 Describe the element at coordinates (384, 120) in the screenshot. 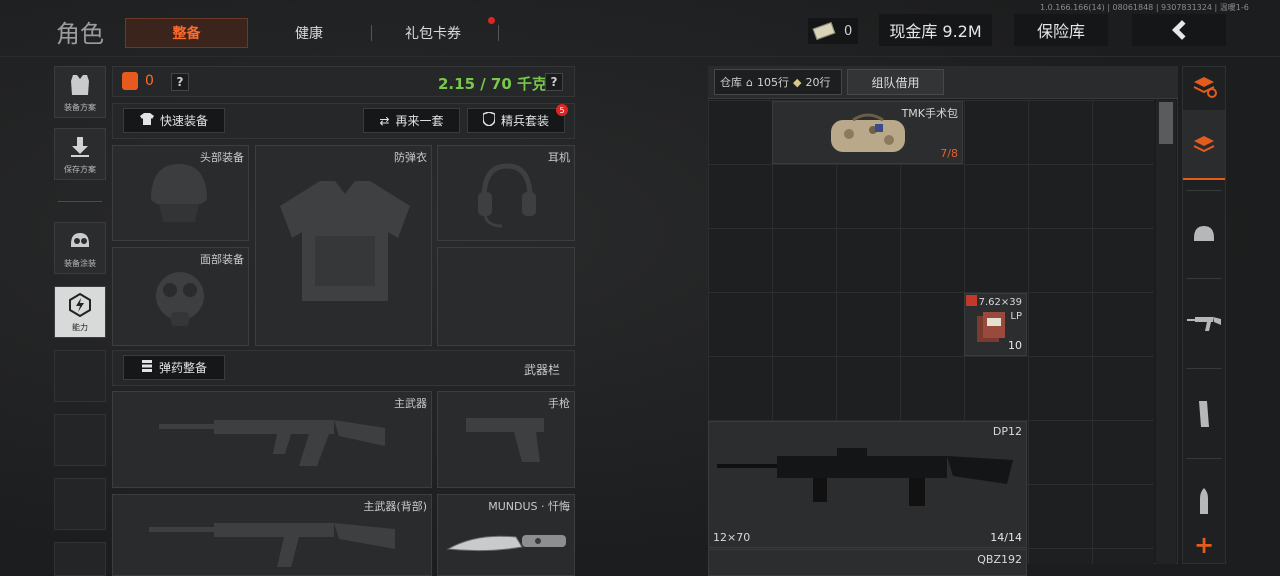

I see `refresh-icon: ⇄` at that location.